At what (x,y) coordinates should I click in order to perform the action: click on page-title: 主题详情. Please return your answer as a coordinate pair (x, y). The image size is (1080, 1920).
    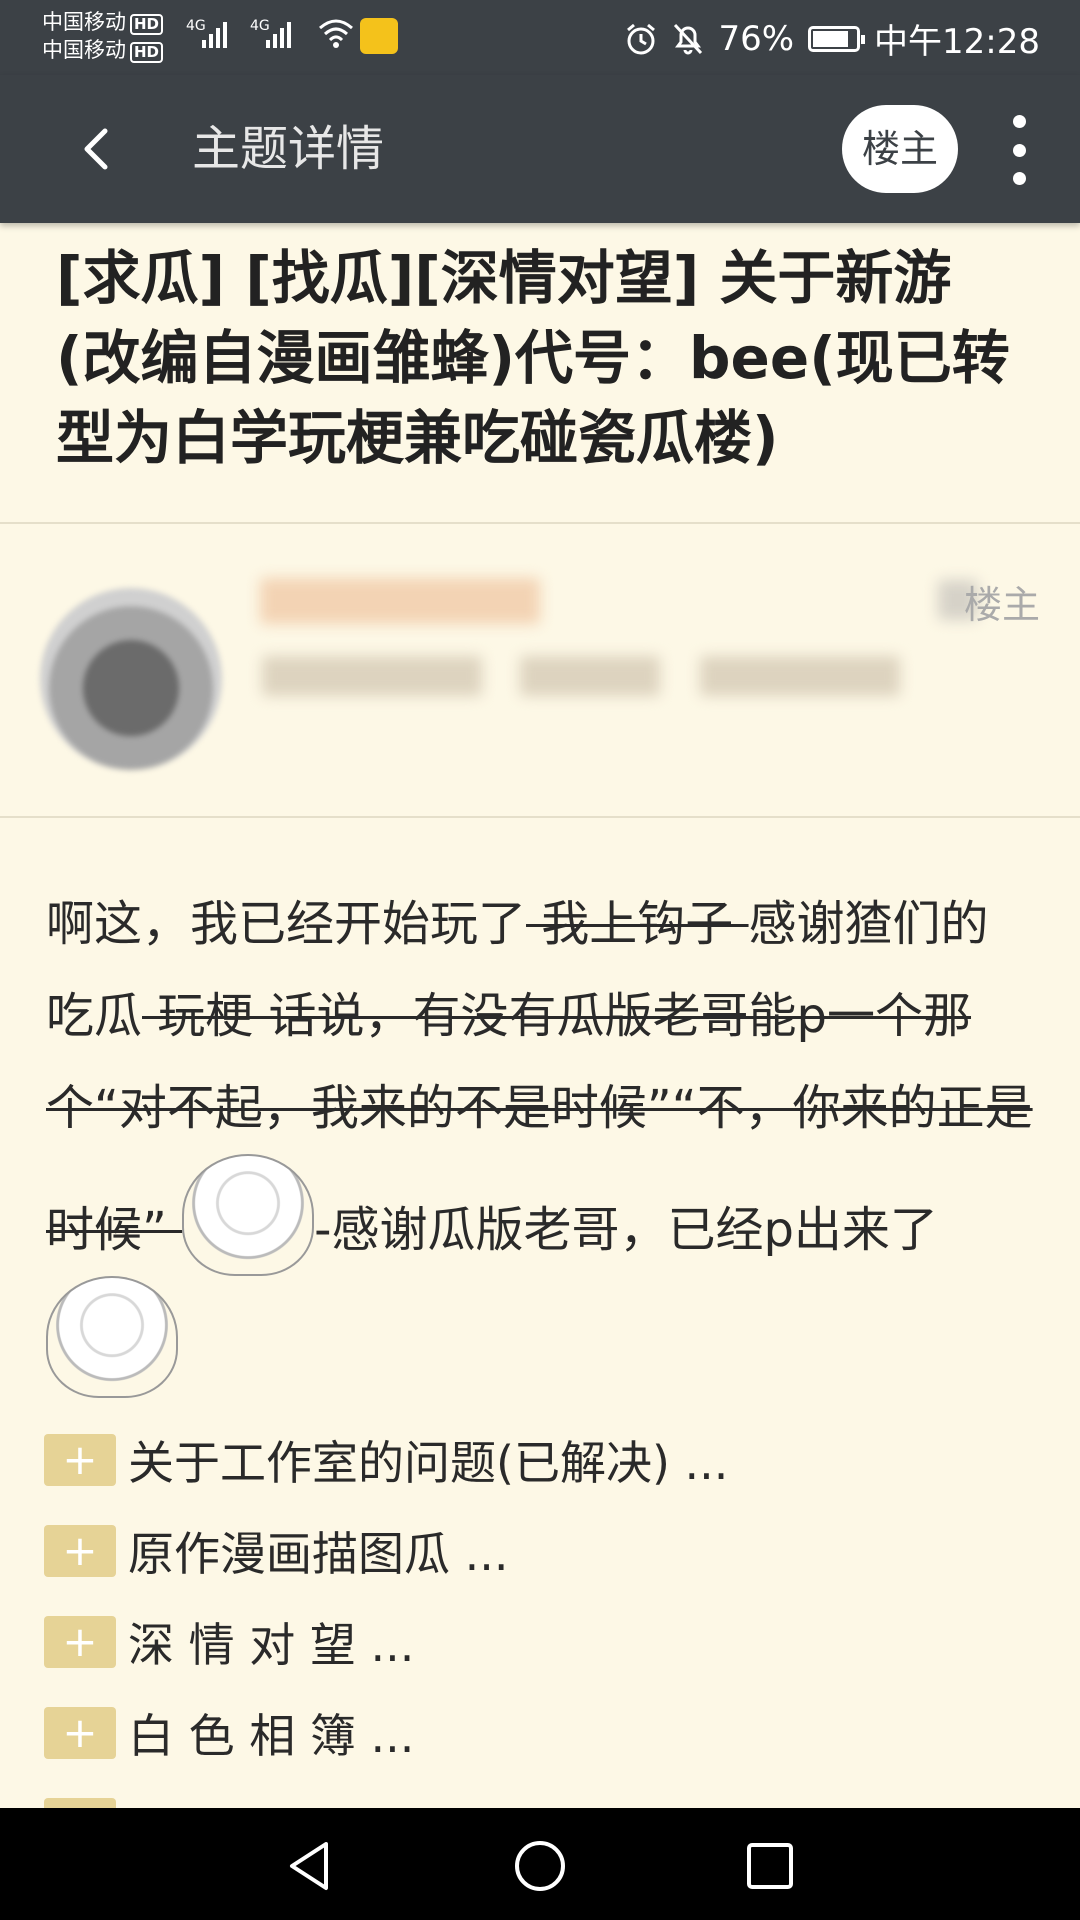
    Looking at the image, I should click on (288, 149).